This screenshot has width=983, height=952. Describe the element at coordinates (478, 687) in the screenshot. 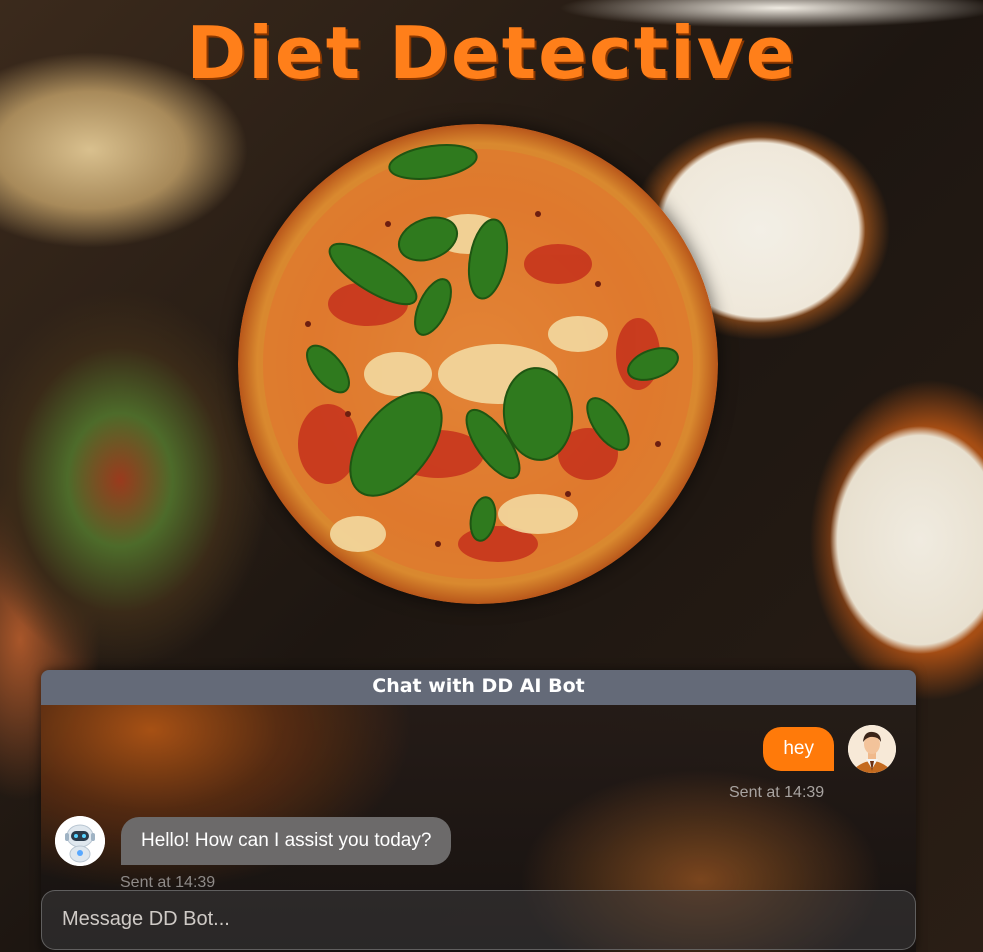

I see `chat-header: Chat with DD AI Bot` at that location.